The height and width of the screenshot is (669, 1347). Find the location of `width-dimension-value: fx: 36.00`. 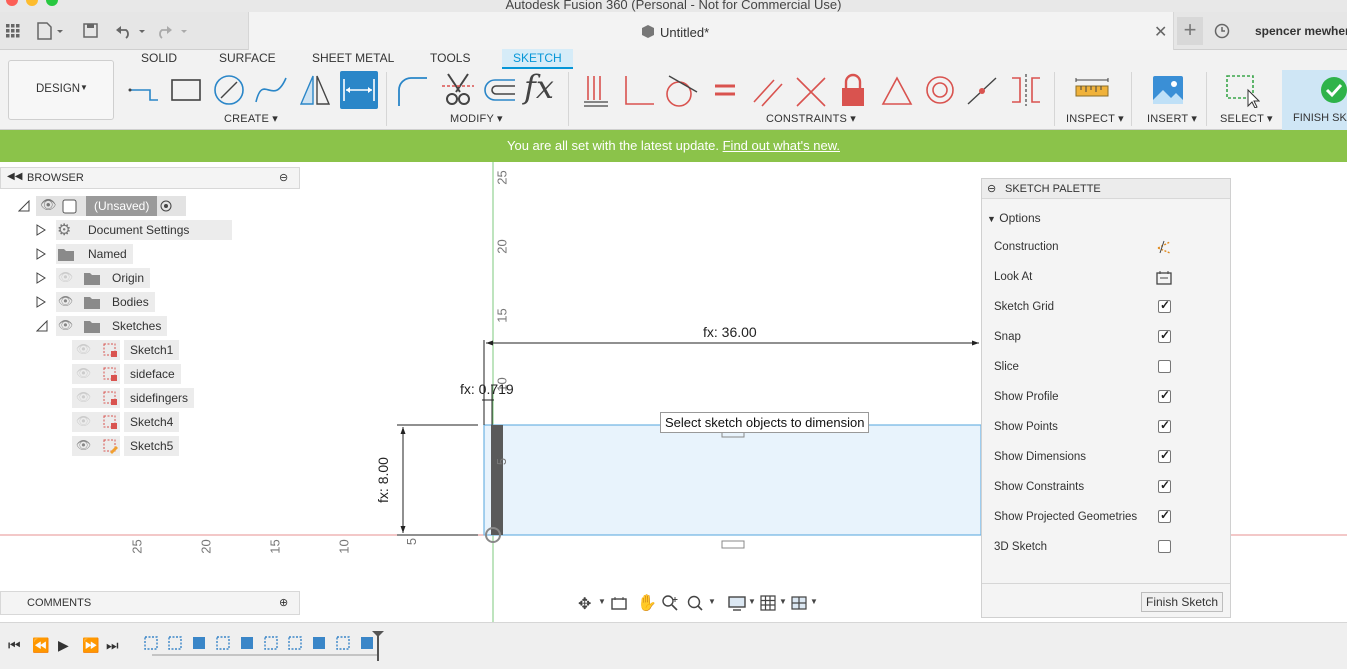

width-dimension-value: fx: 36.00 is located at coordinates (730, 332).